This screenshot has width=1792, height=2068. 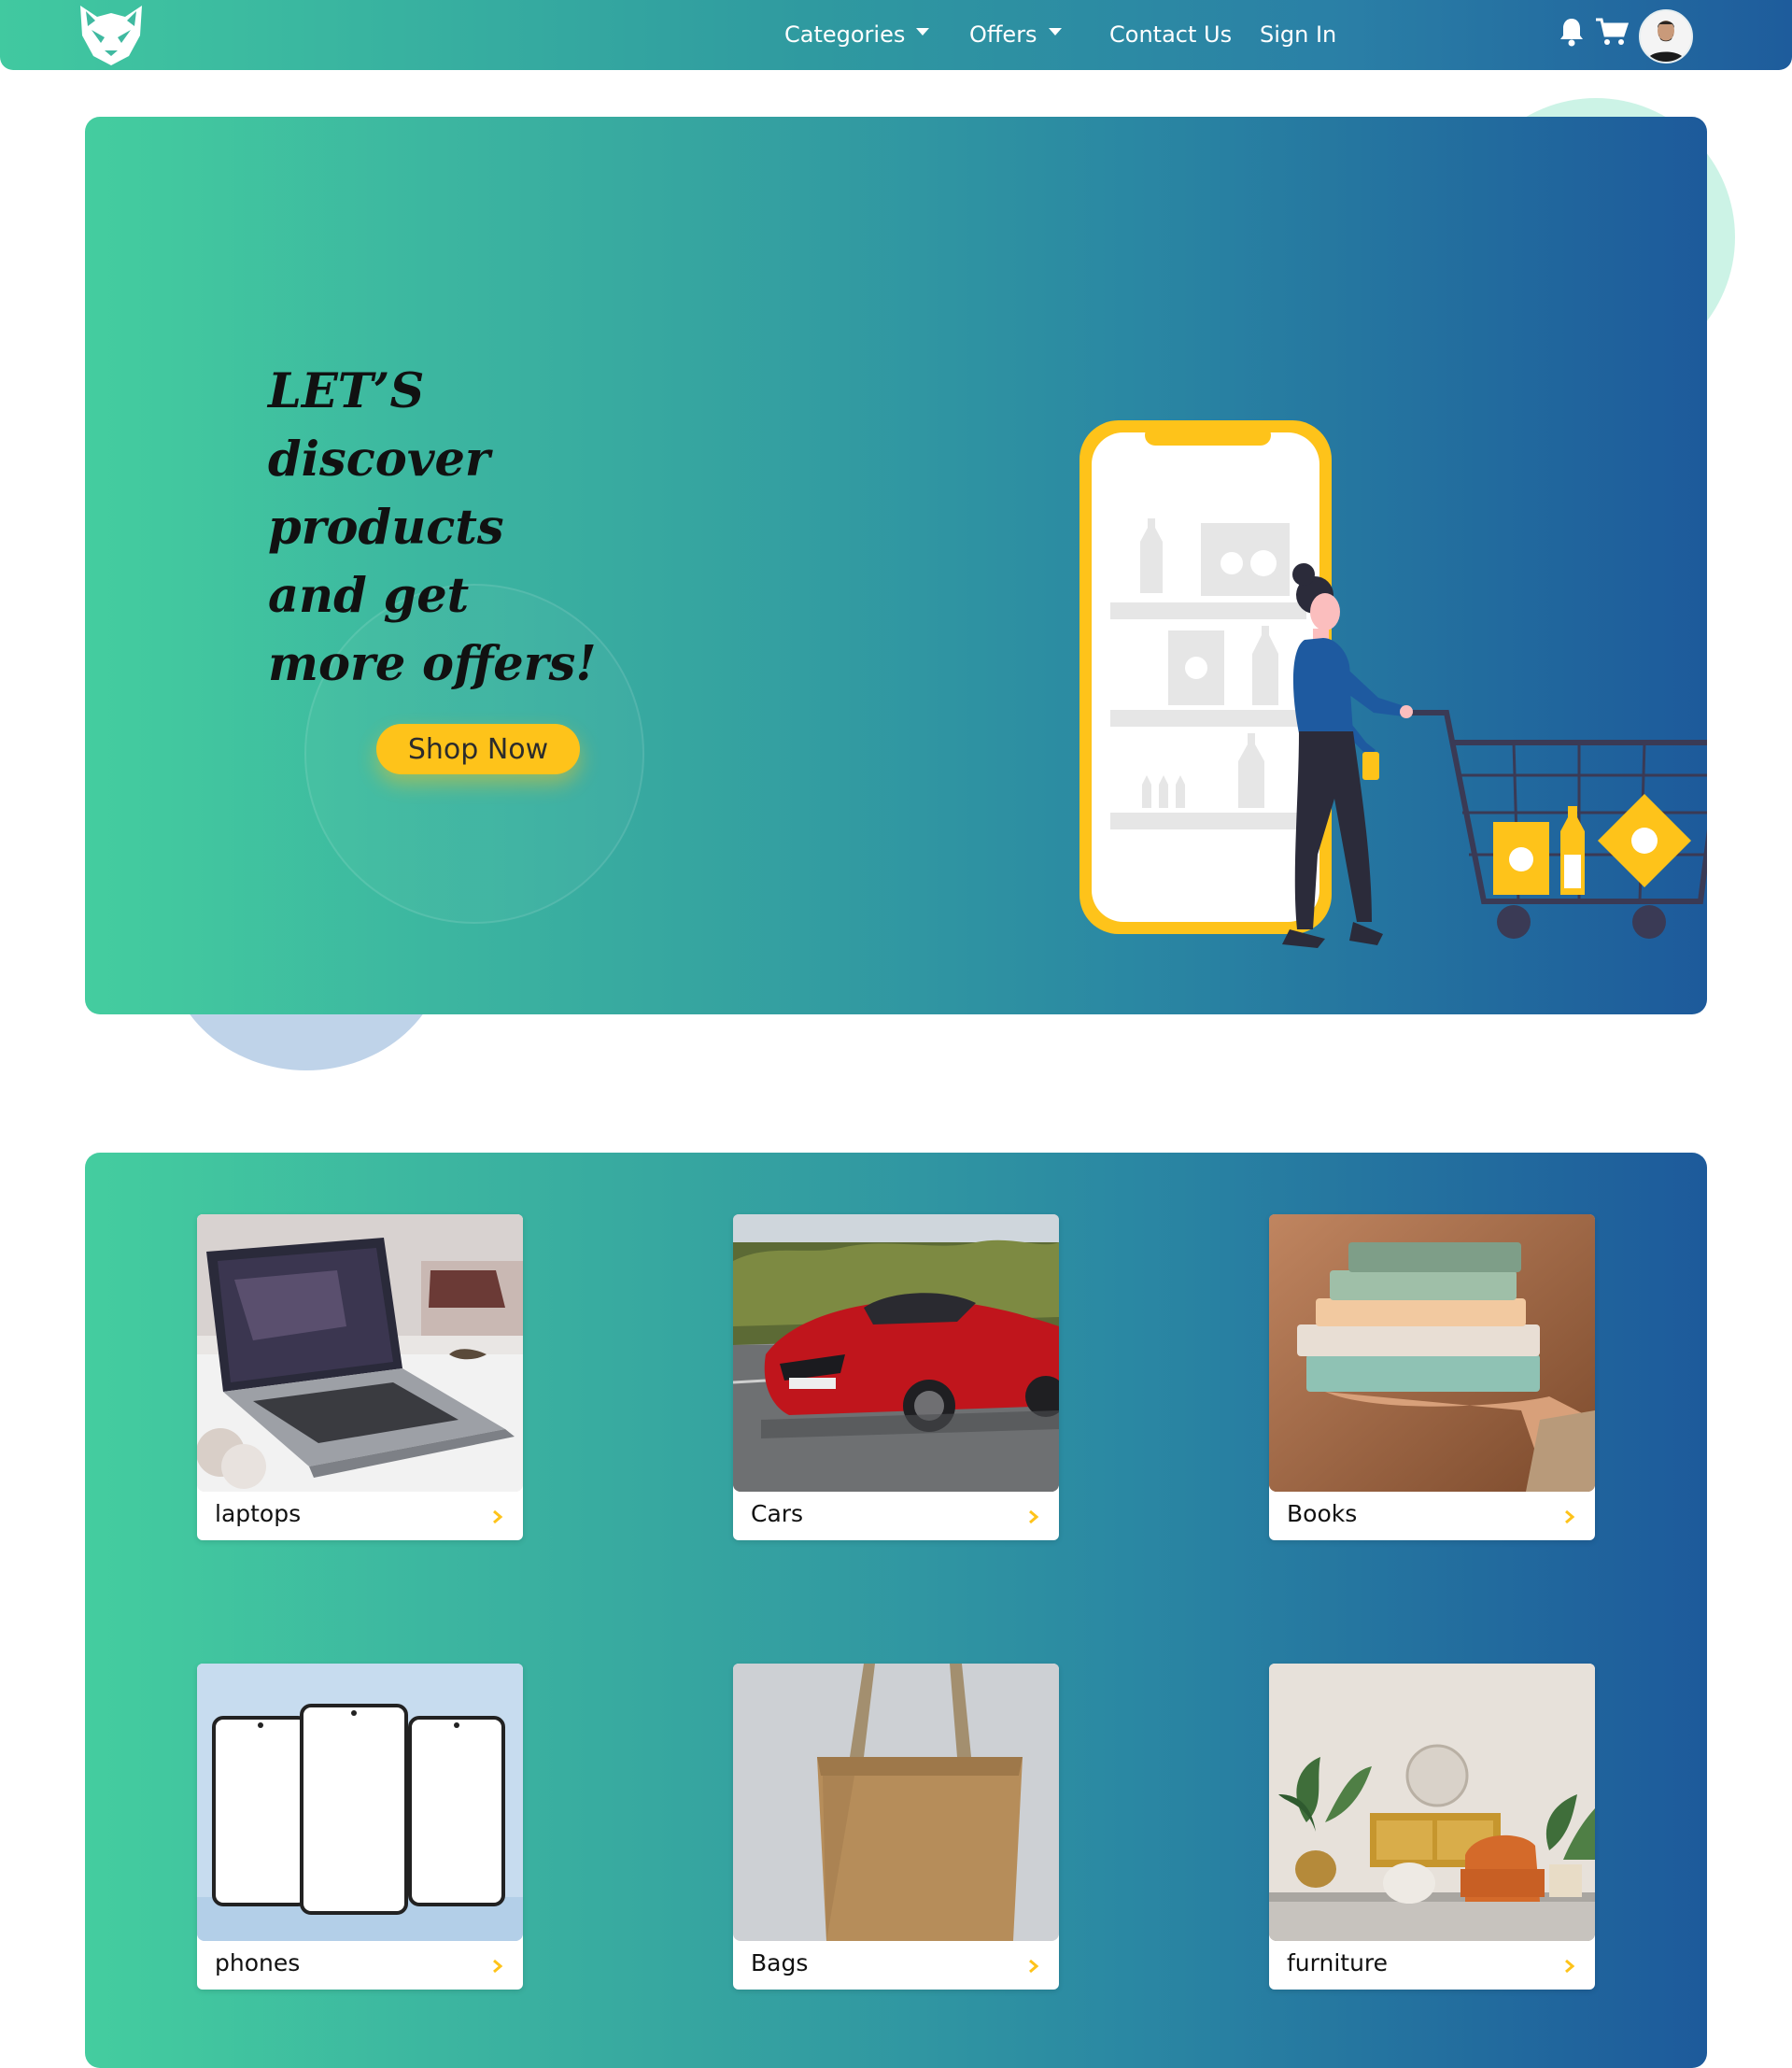 What do you see at coordinates (1322, 1513) in the screenshot?
I see `category-label: Books` at bounding box center [1322, 1513].